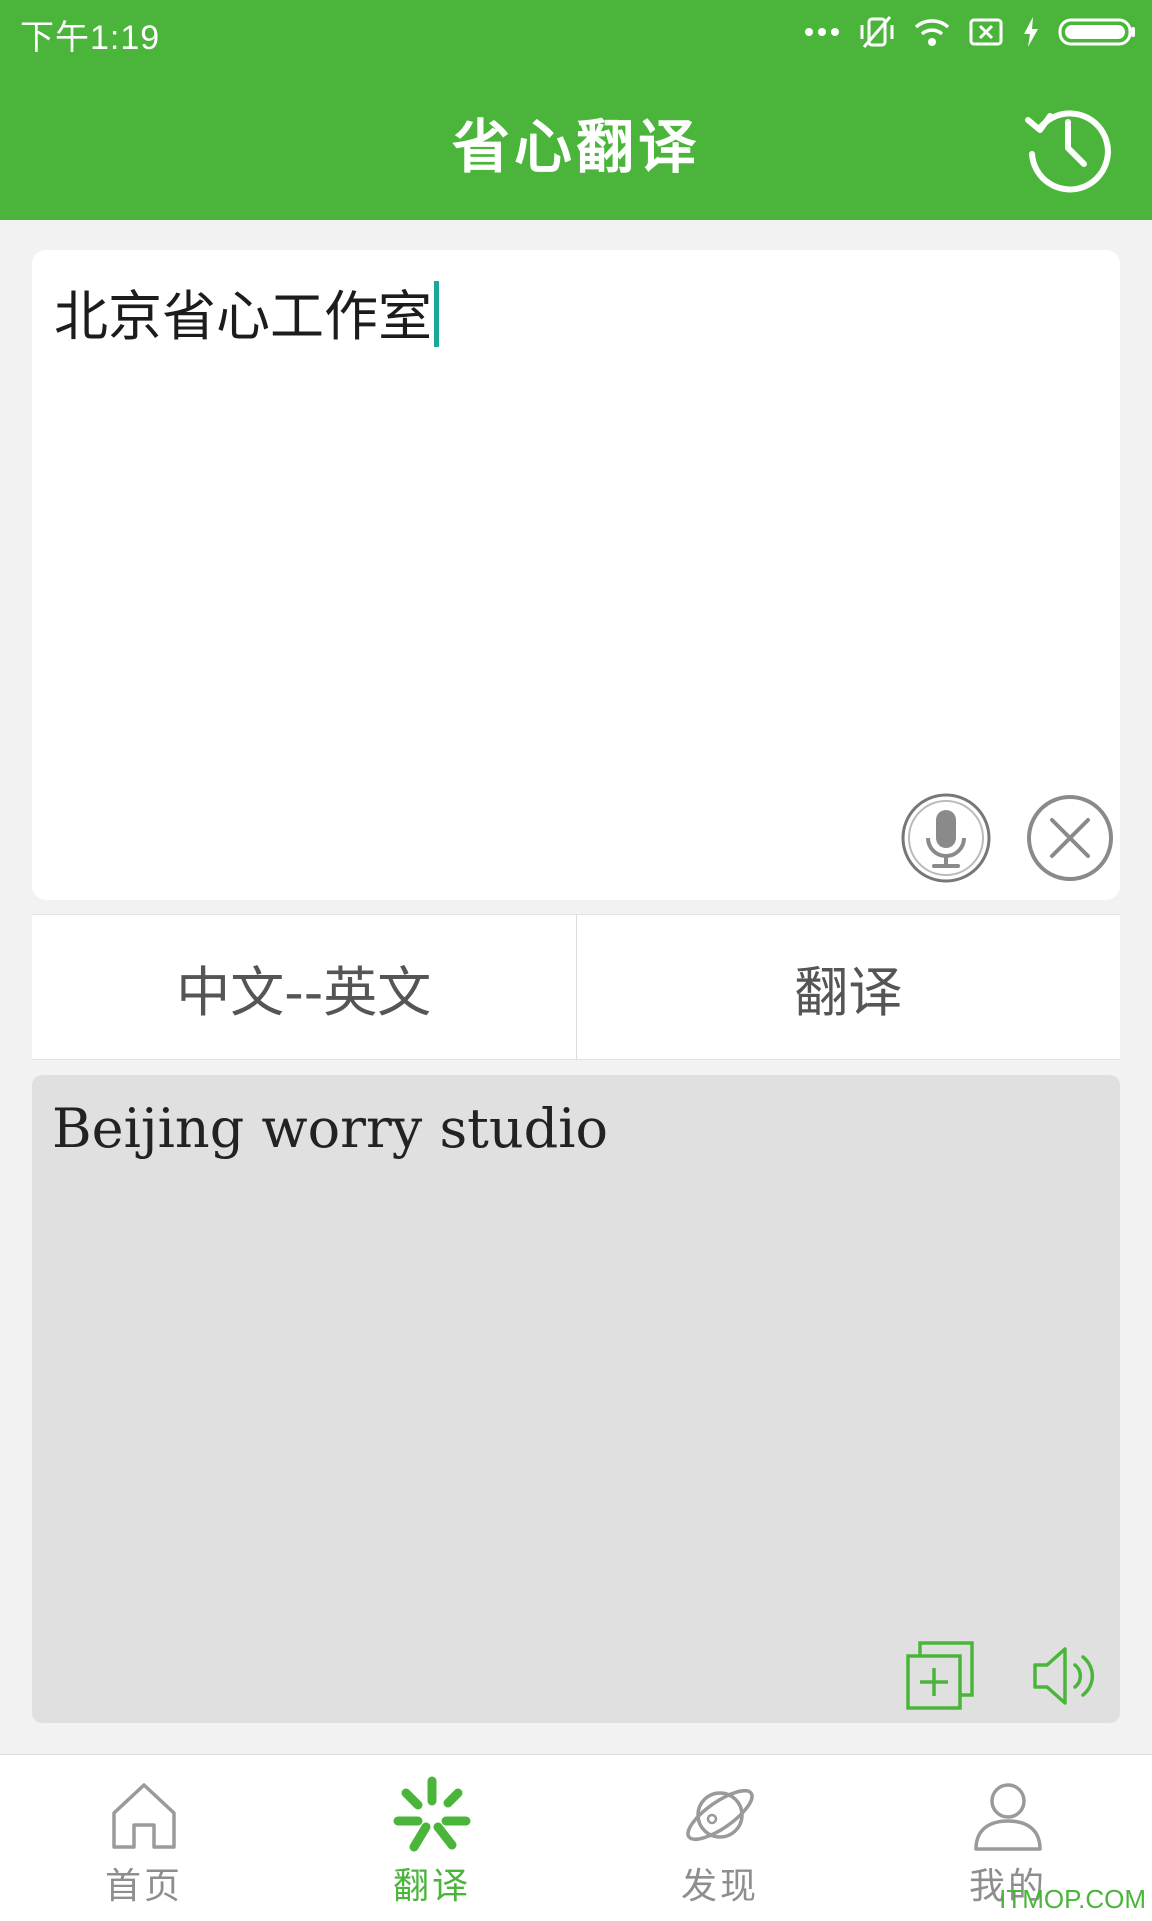 The width and height of the screenshot is (1152, 1921). I want to click on more-dots-icon, so click(822, 32).